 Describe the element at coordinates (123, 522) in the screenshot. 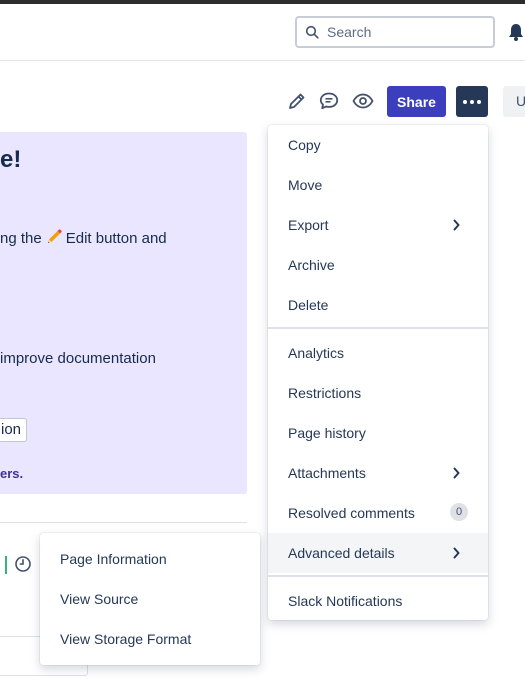

I see `content-divider` at that location.